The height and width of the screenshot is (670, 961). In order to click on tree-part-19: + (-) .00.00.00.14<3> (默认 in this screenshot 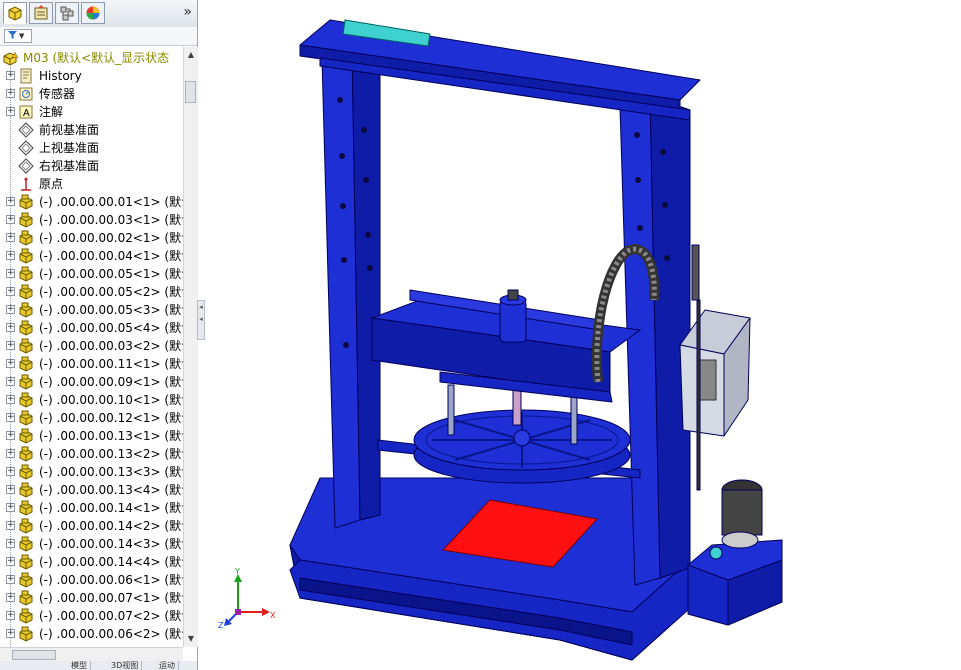, I will do `click(91, 544)`.